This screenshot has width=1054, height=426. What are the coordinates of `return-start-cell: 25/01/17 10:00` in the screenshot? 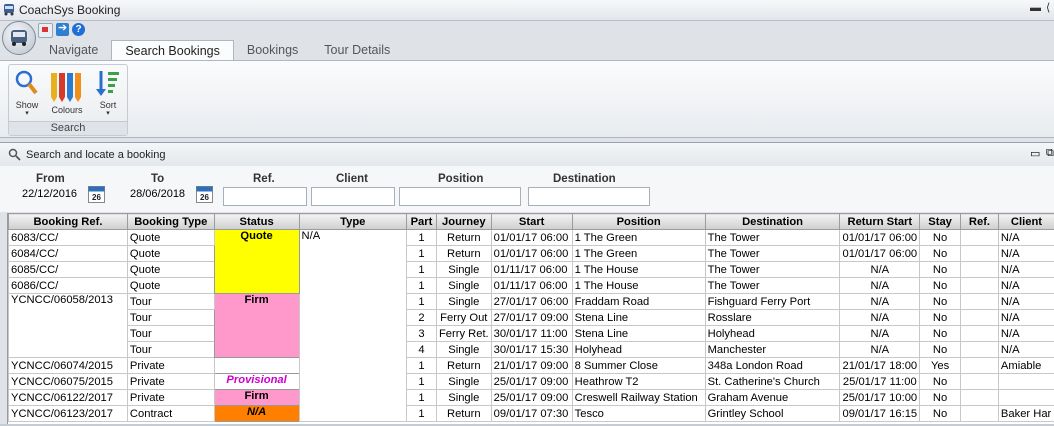 It's located at (880, 397).